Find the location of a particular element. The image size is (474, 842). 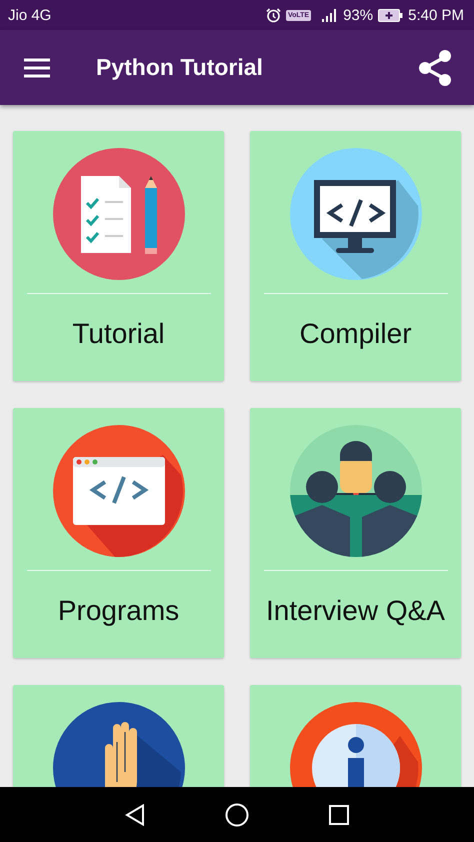

battery-charging-icon is located at coordinates (391, 15).